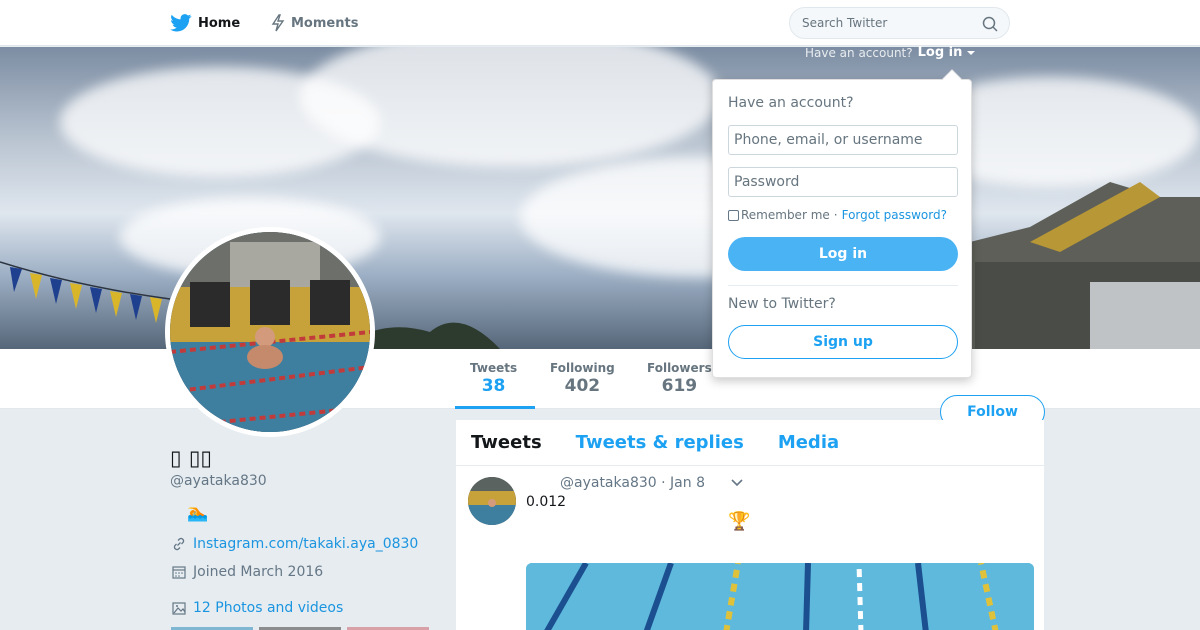 This screenshot has height=630, width=1200. Describe the element at coordinates (191, 458) in the screenshot. I see `profile-name: ▯ ▯▯` at that location.